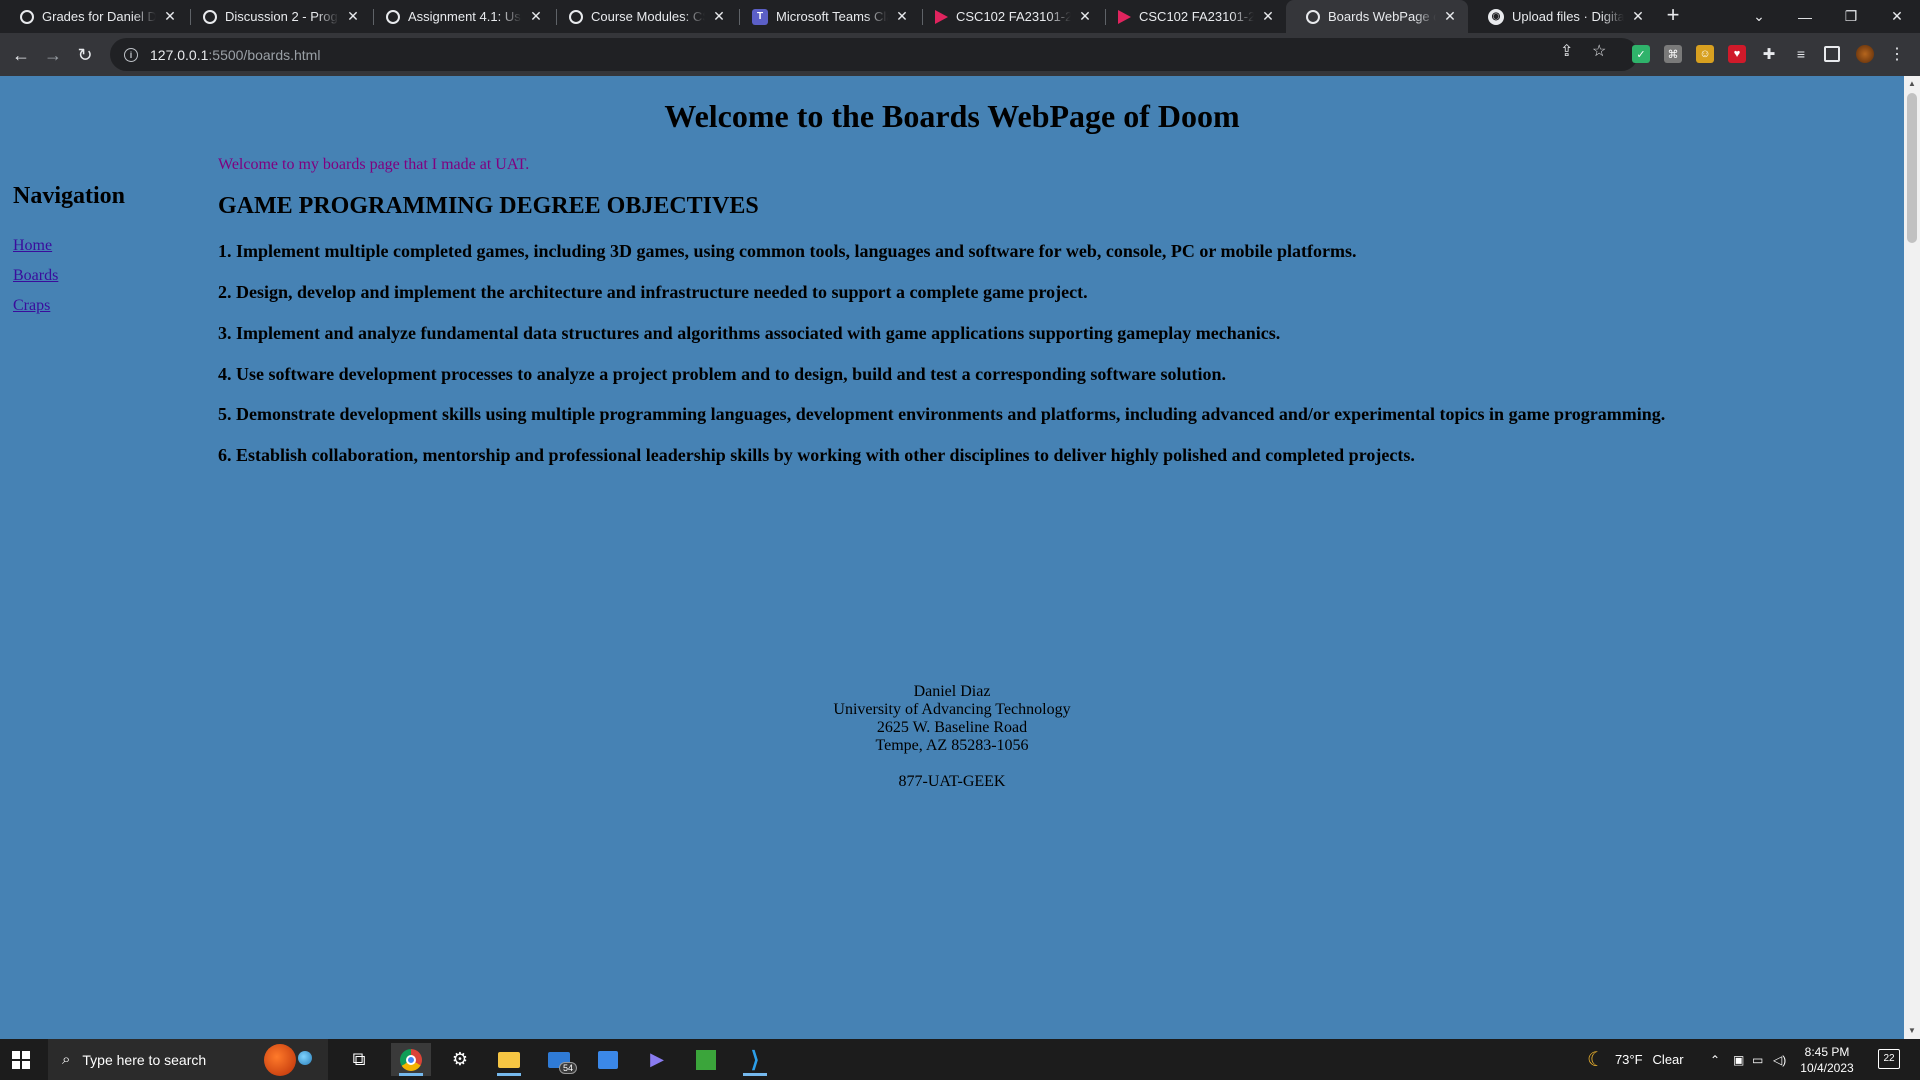 The image size is (1920, 1080). I want to click on footer-phone: 877-UAT-GEEK, so click(952, 781).